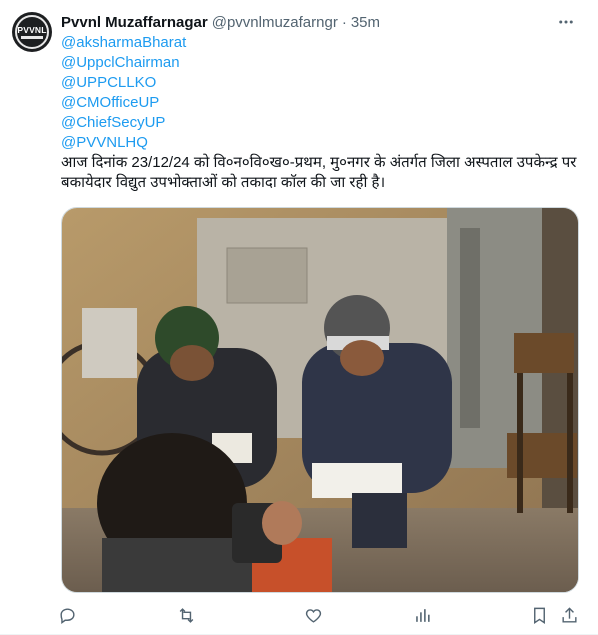 This screenshot has width=598, height=635. I want to click on mention-link: @CMOfficeUP, so click(323, 103).